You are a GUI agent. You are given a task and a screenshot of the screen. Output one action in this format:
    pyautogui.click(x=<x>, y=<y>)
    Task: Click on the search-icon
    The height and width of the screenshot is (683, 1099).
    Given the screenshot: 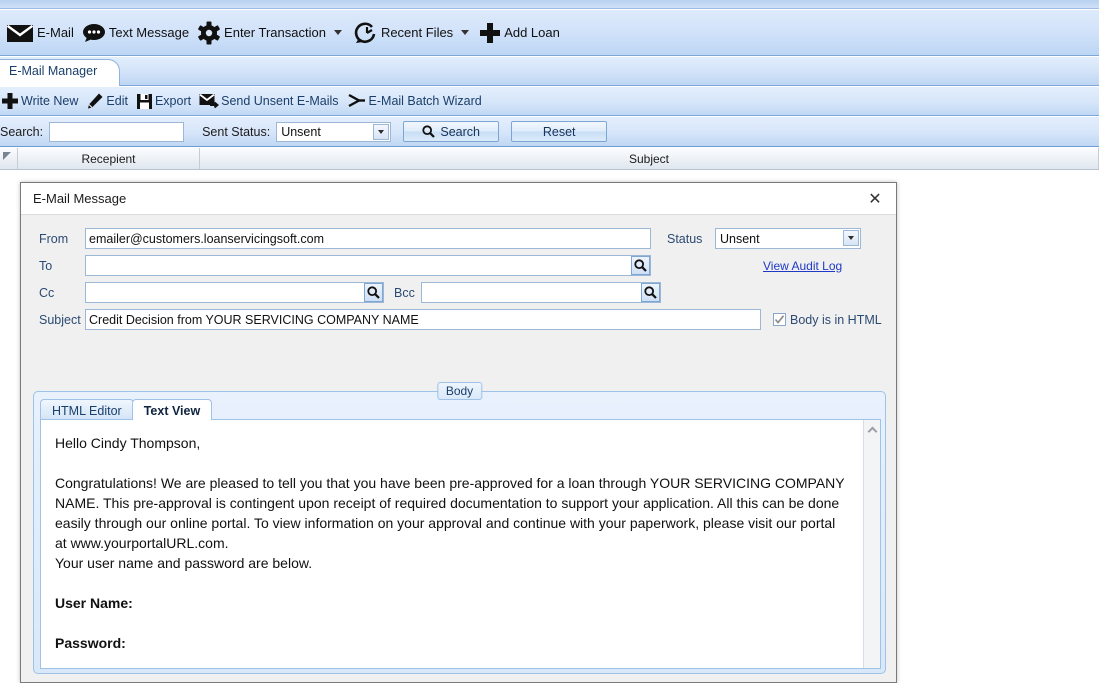 What is the action you would take?
    pyautogui.click(x=429, y=131)
    